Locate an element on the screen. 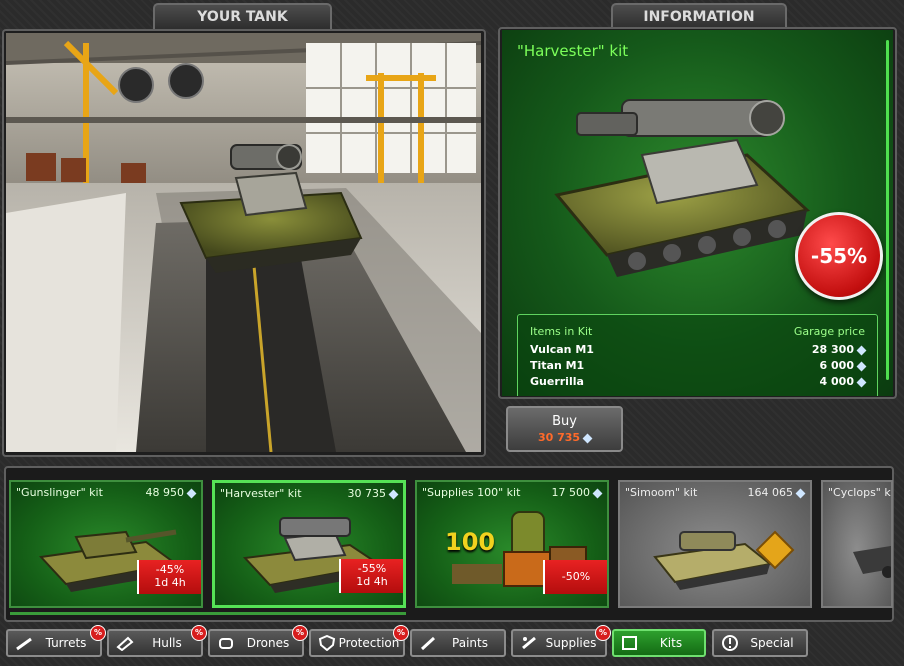 The height and width of the screenshot is (666, 904). category-kits-button: Kits is located at coordinates (659, 643).